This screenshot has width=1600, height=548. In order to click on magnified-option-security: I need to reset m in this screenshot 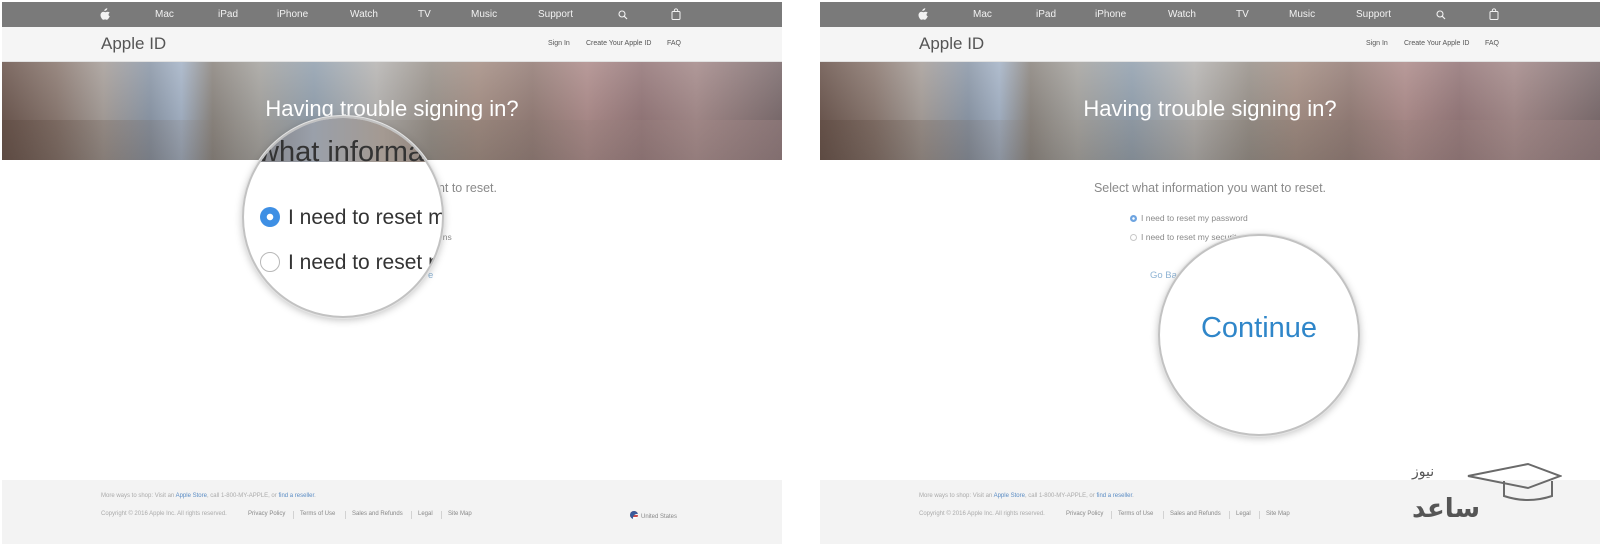, I will do `click(352, 263)`.